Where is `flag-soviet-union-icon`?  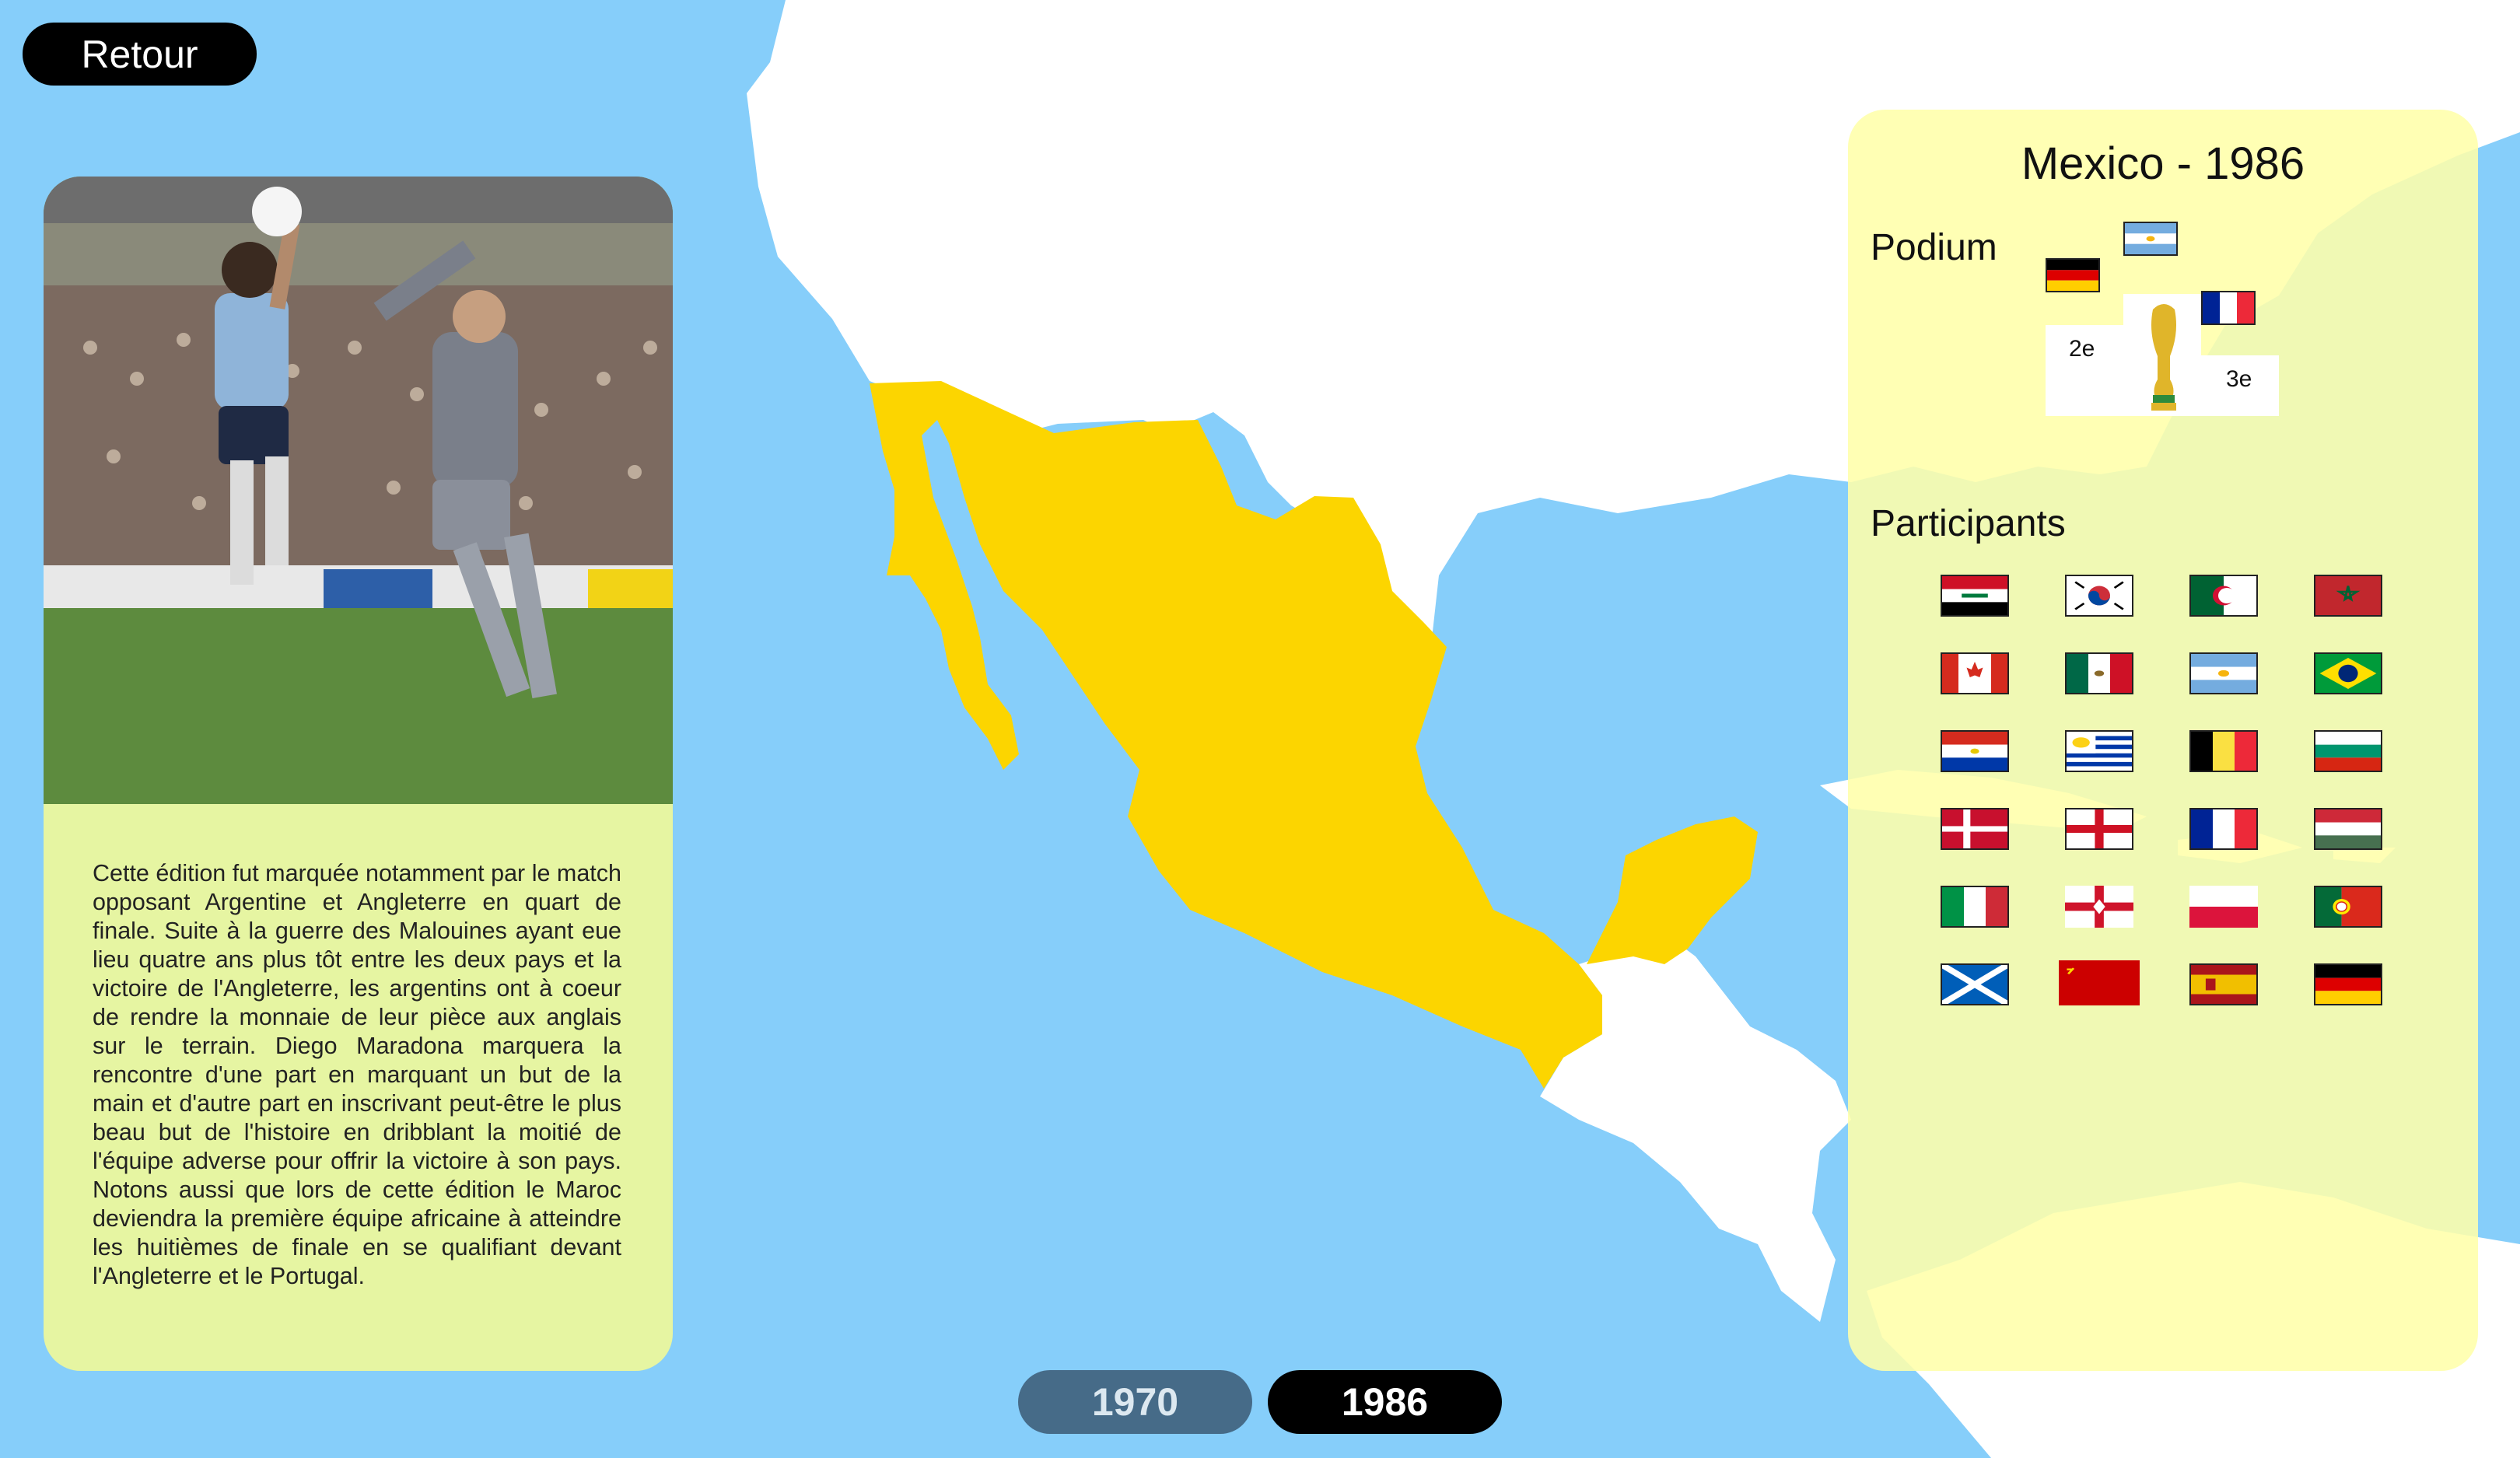
flag-soviet-union-icon is located at coordinates (2100, 982).